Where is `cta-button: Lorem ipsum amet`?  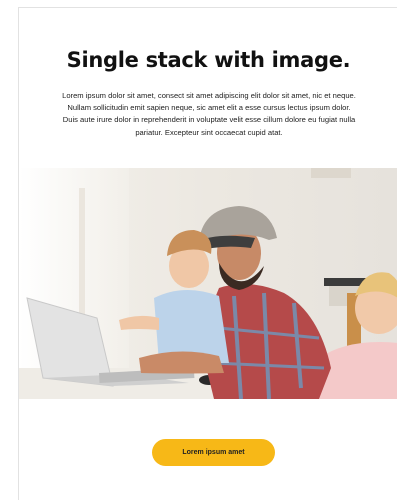 cta-button: Lorem ipsum amet is located at coordinates (213, 452).